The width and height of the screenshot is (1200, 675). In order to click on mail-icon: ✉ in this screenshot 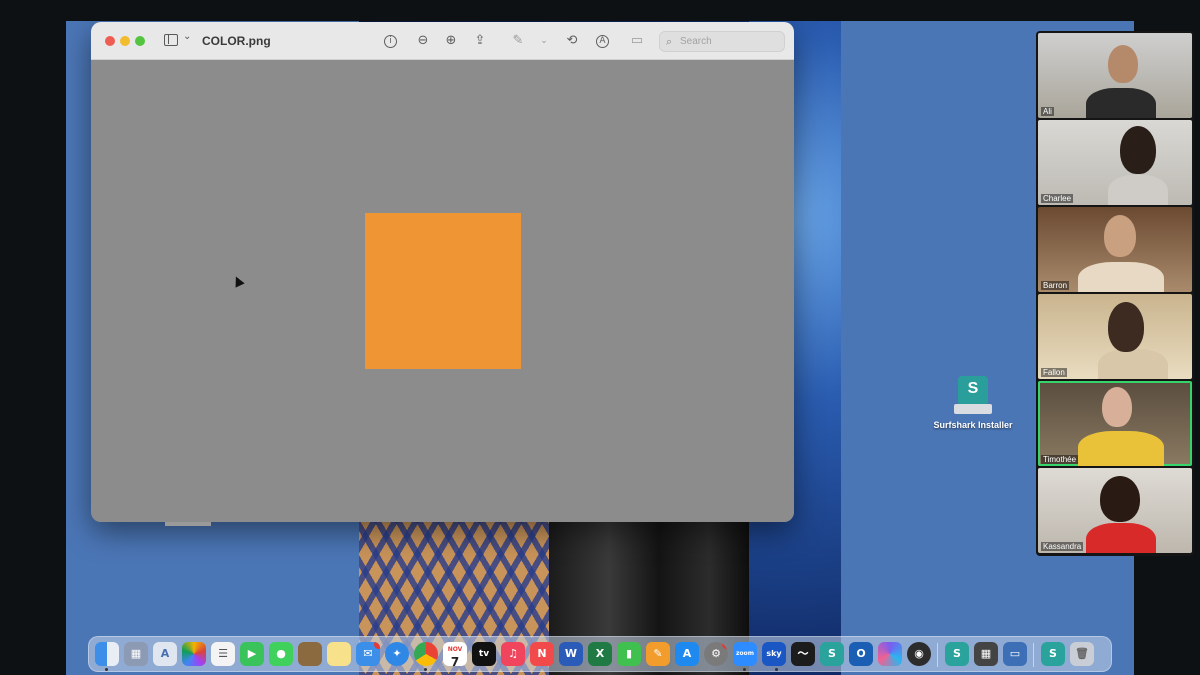, I will do `click(368, 654)`.